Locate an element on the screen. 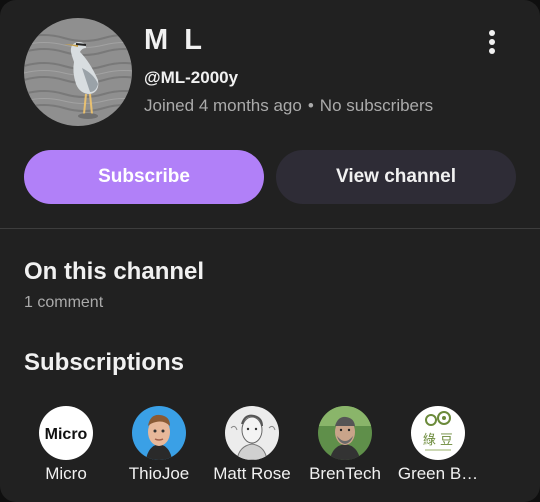  subscription-label: ThioJoe is located at coordinates (159, 473).